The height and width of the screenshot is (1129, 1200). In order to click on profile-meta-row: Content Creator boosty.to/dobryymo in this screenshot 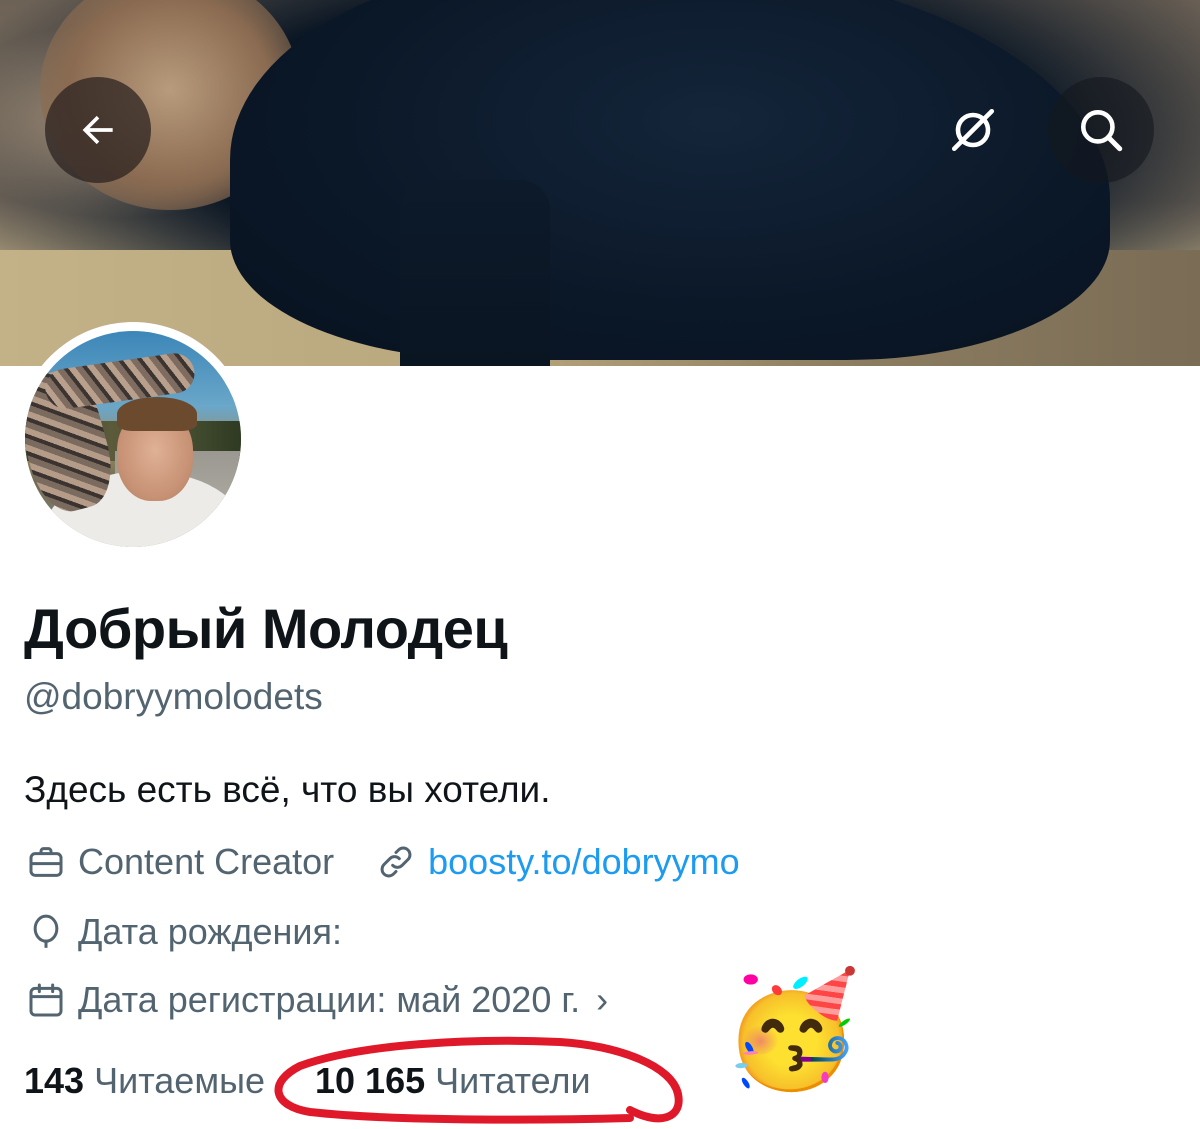, I will do `click(382, 862)`.